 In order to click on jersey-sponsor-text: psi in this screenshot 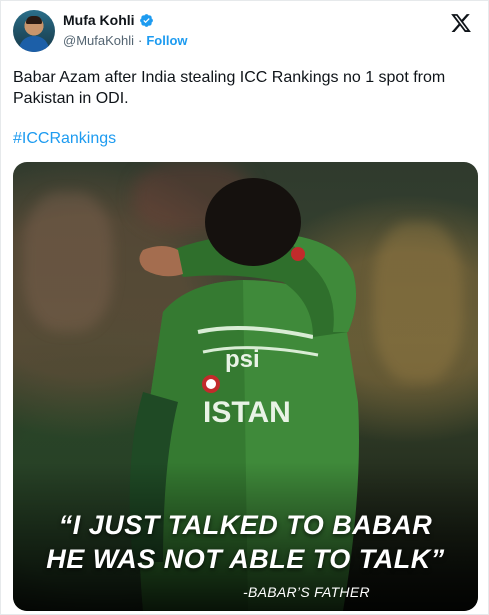, I will do `click(242, 359)`.